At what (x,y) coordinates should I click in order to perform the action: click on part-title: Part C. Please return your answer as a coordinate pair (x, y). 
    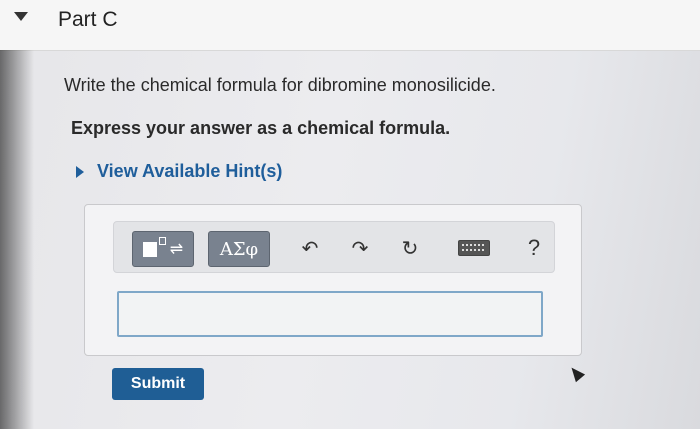
    Looking at the image, I should click on (88, 19).